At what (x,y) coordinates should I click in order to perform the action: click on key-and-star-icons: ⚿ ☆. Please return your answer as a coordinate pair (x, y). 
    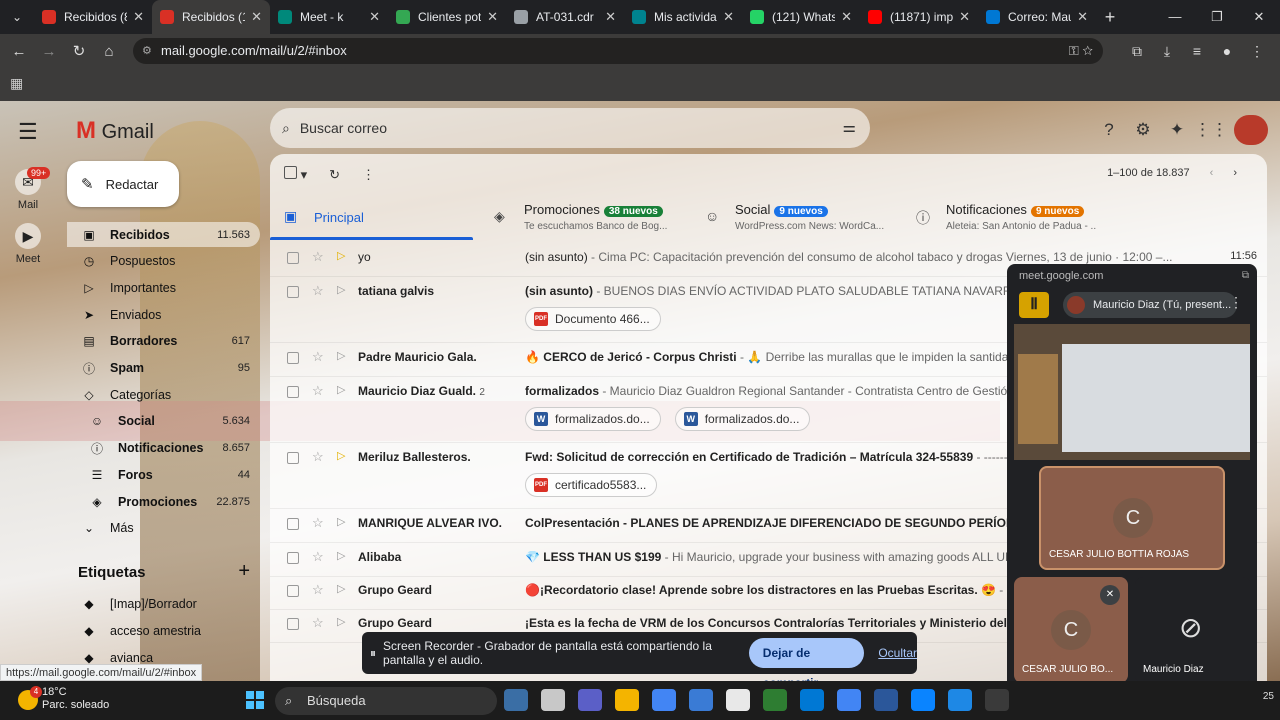
    Looking at the image, I should click on (1081, 51).